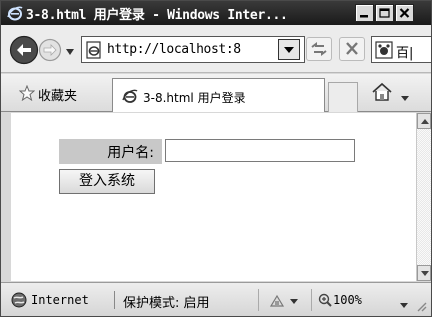 The image size is (432, 317). I want to click on scroll-down-button, so click(424, 273).